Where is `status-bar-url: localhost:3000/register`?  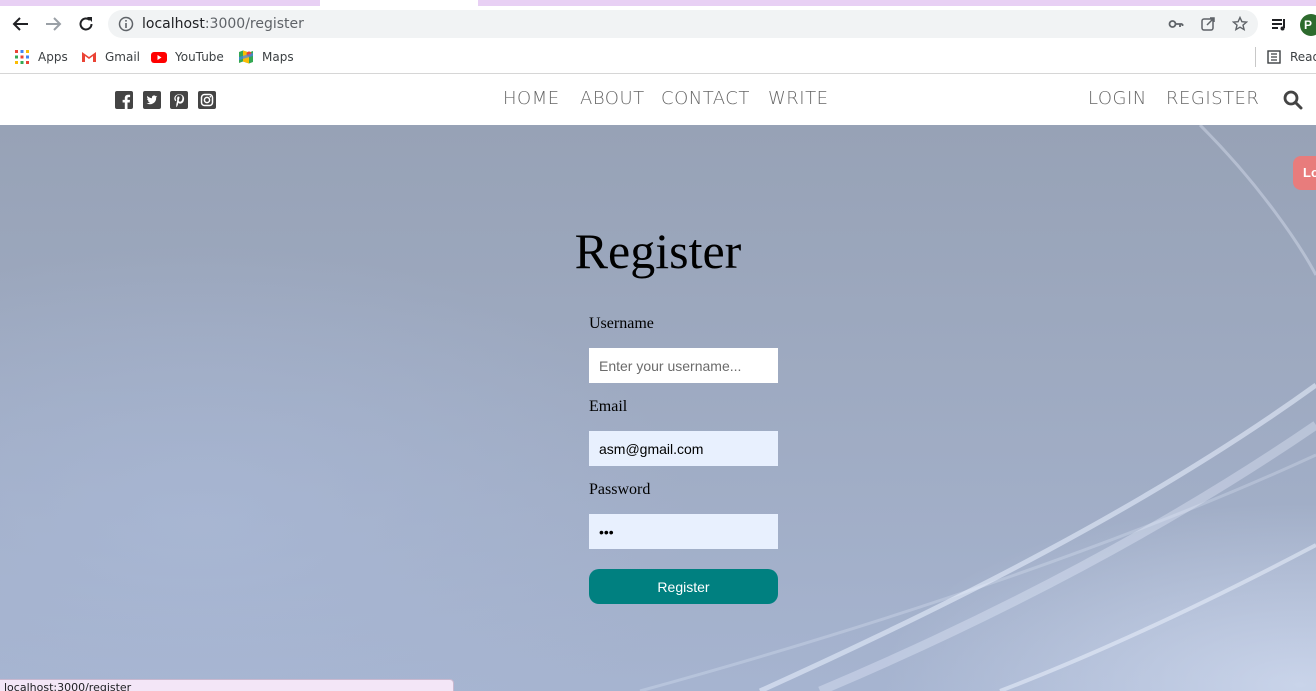 status-bar-url: localhost:3000/register is located at coordinates (227, 685).